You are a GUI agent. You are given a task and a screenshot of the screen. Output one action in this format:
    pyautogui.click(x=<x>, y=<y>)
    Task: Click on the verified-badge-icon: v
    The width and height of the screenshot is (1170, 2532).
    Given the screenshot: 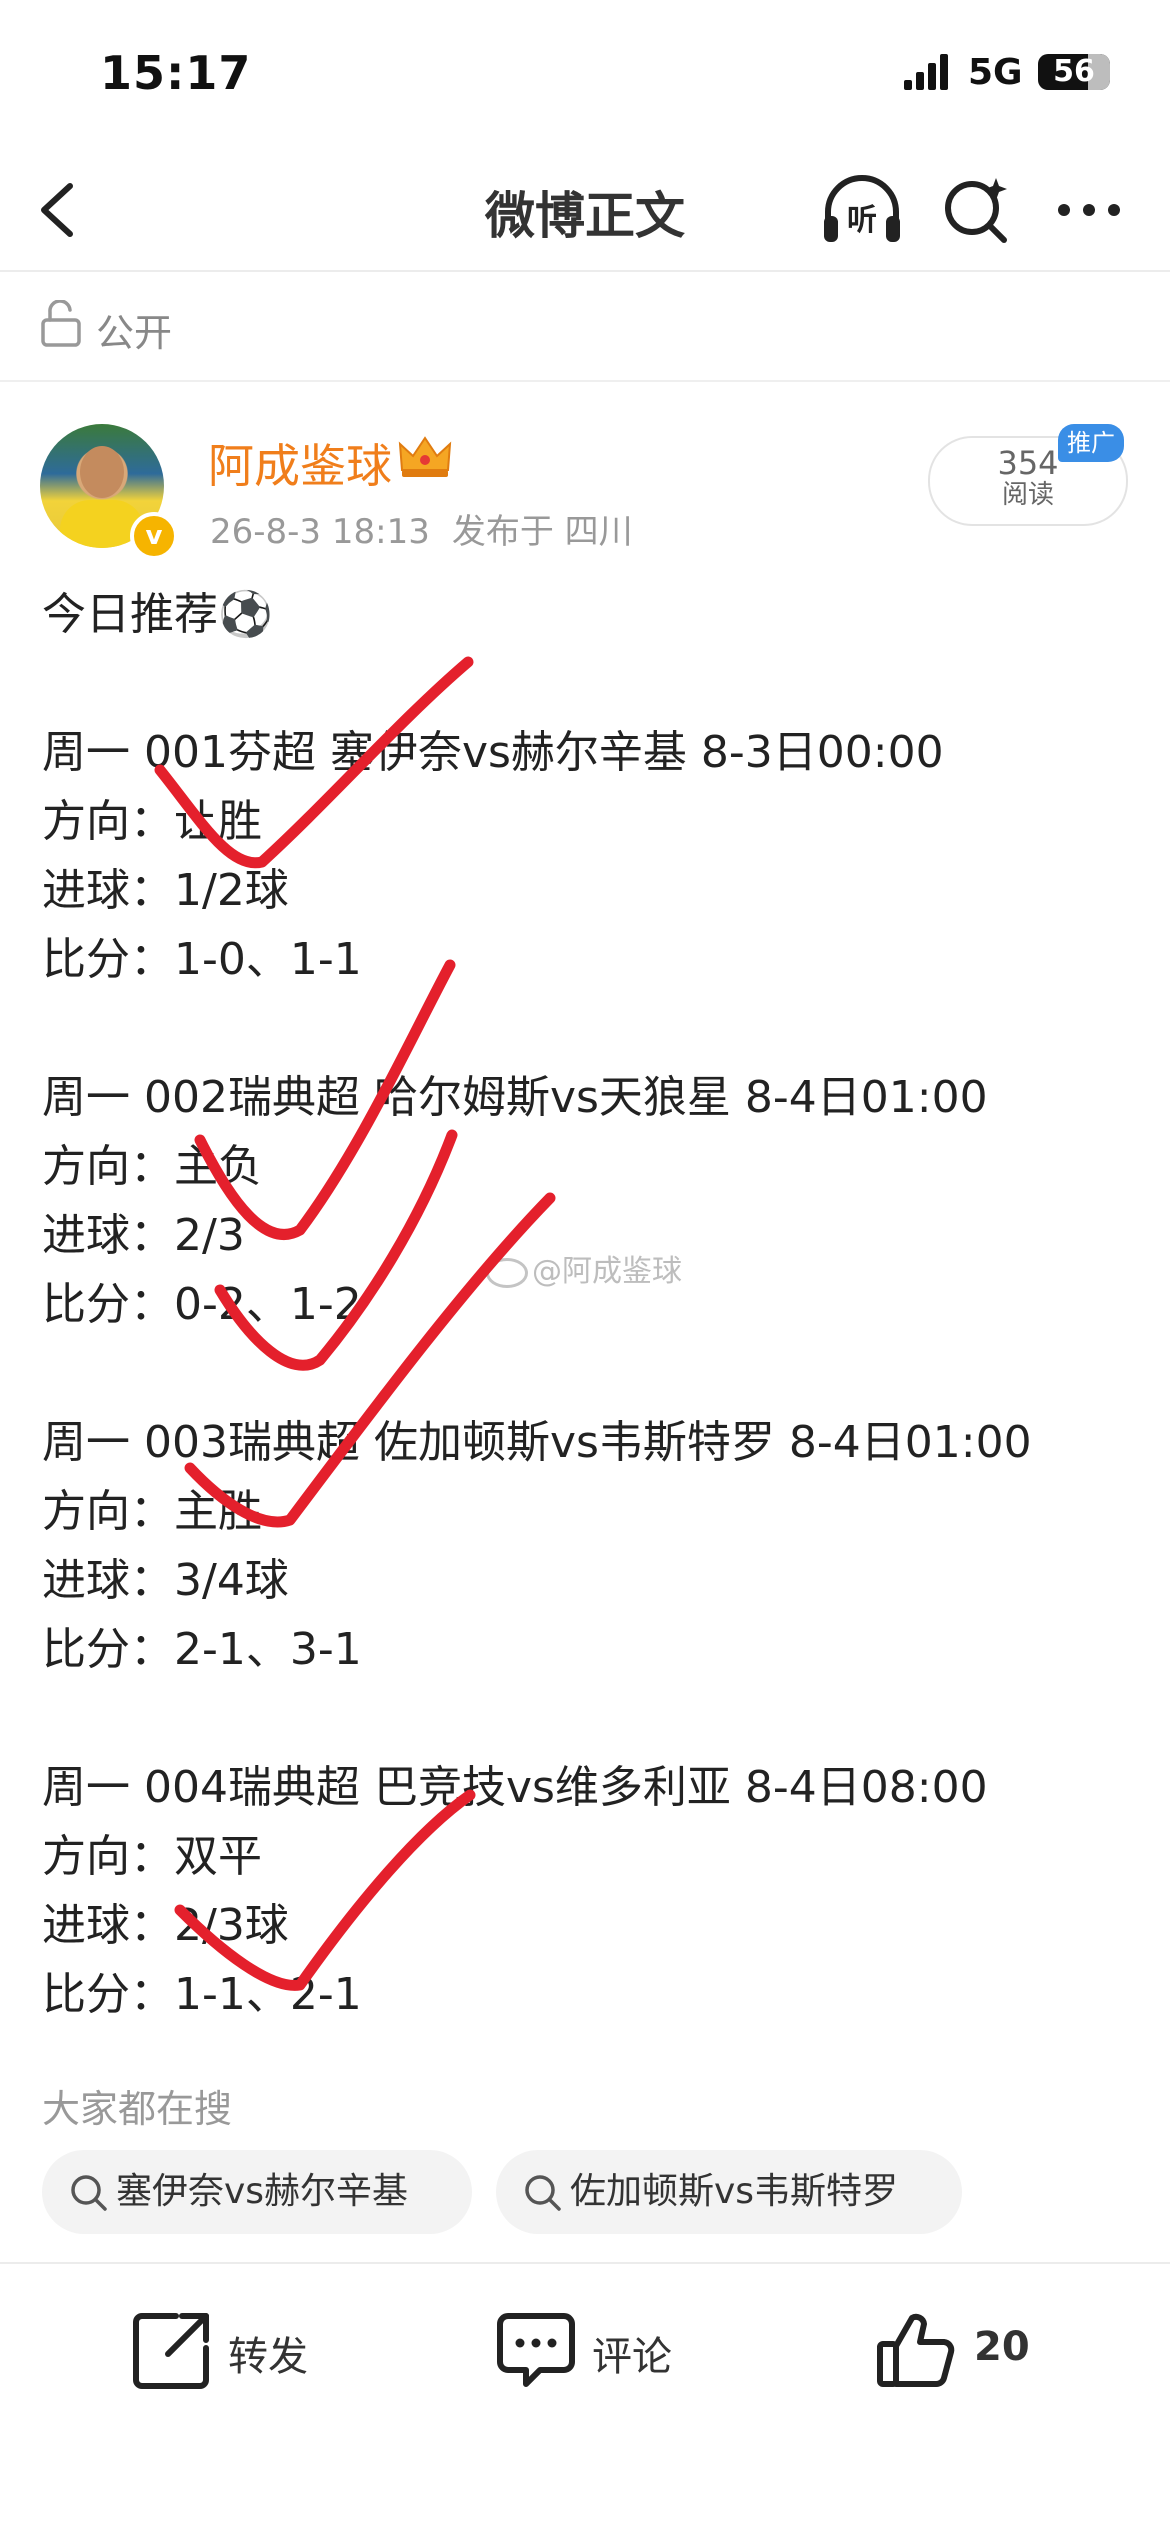 What is the action you would take?
    pyautogui.click(x=154, y=536)
    